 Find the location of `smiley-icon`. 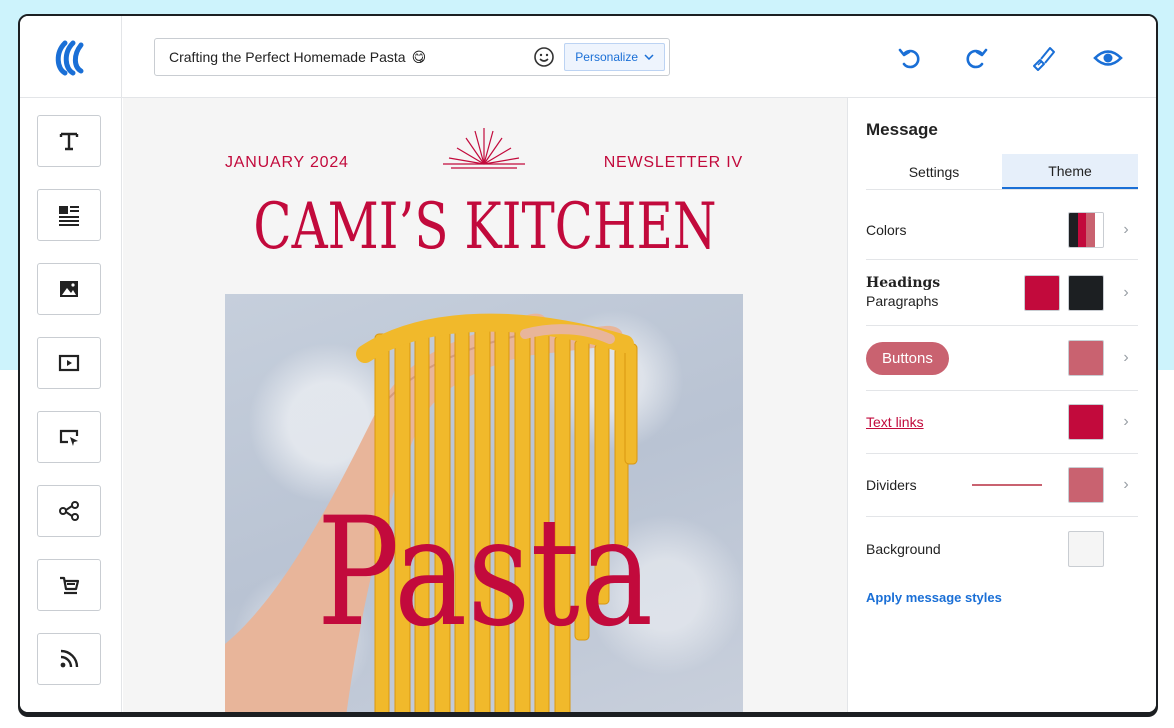

smiley-icon is located at coordinates (544, 57).